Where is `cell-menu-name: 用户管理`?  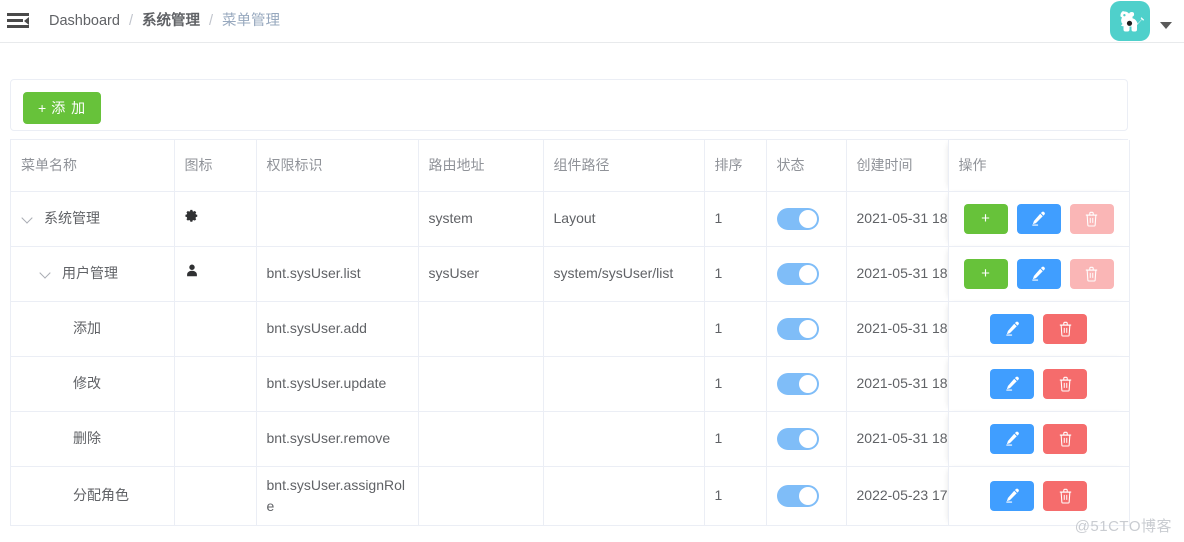 cell-menu-name: 用户管理 is located at coordinates (93, 274).